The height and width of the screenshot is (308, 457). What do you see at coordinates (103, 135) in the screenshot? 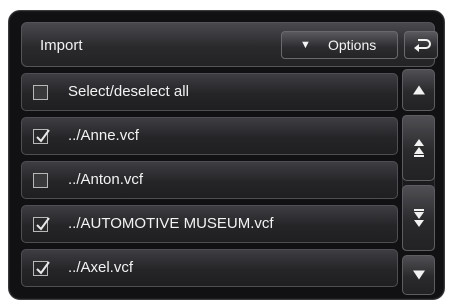
I see `list-item-label: ../Anne.vcf` at bounding box center [103, 135].